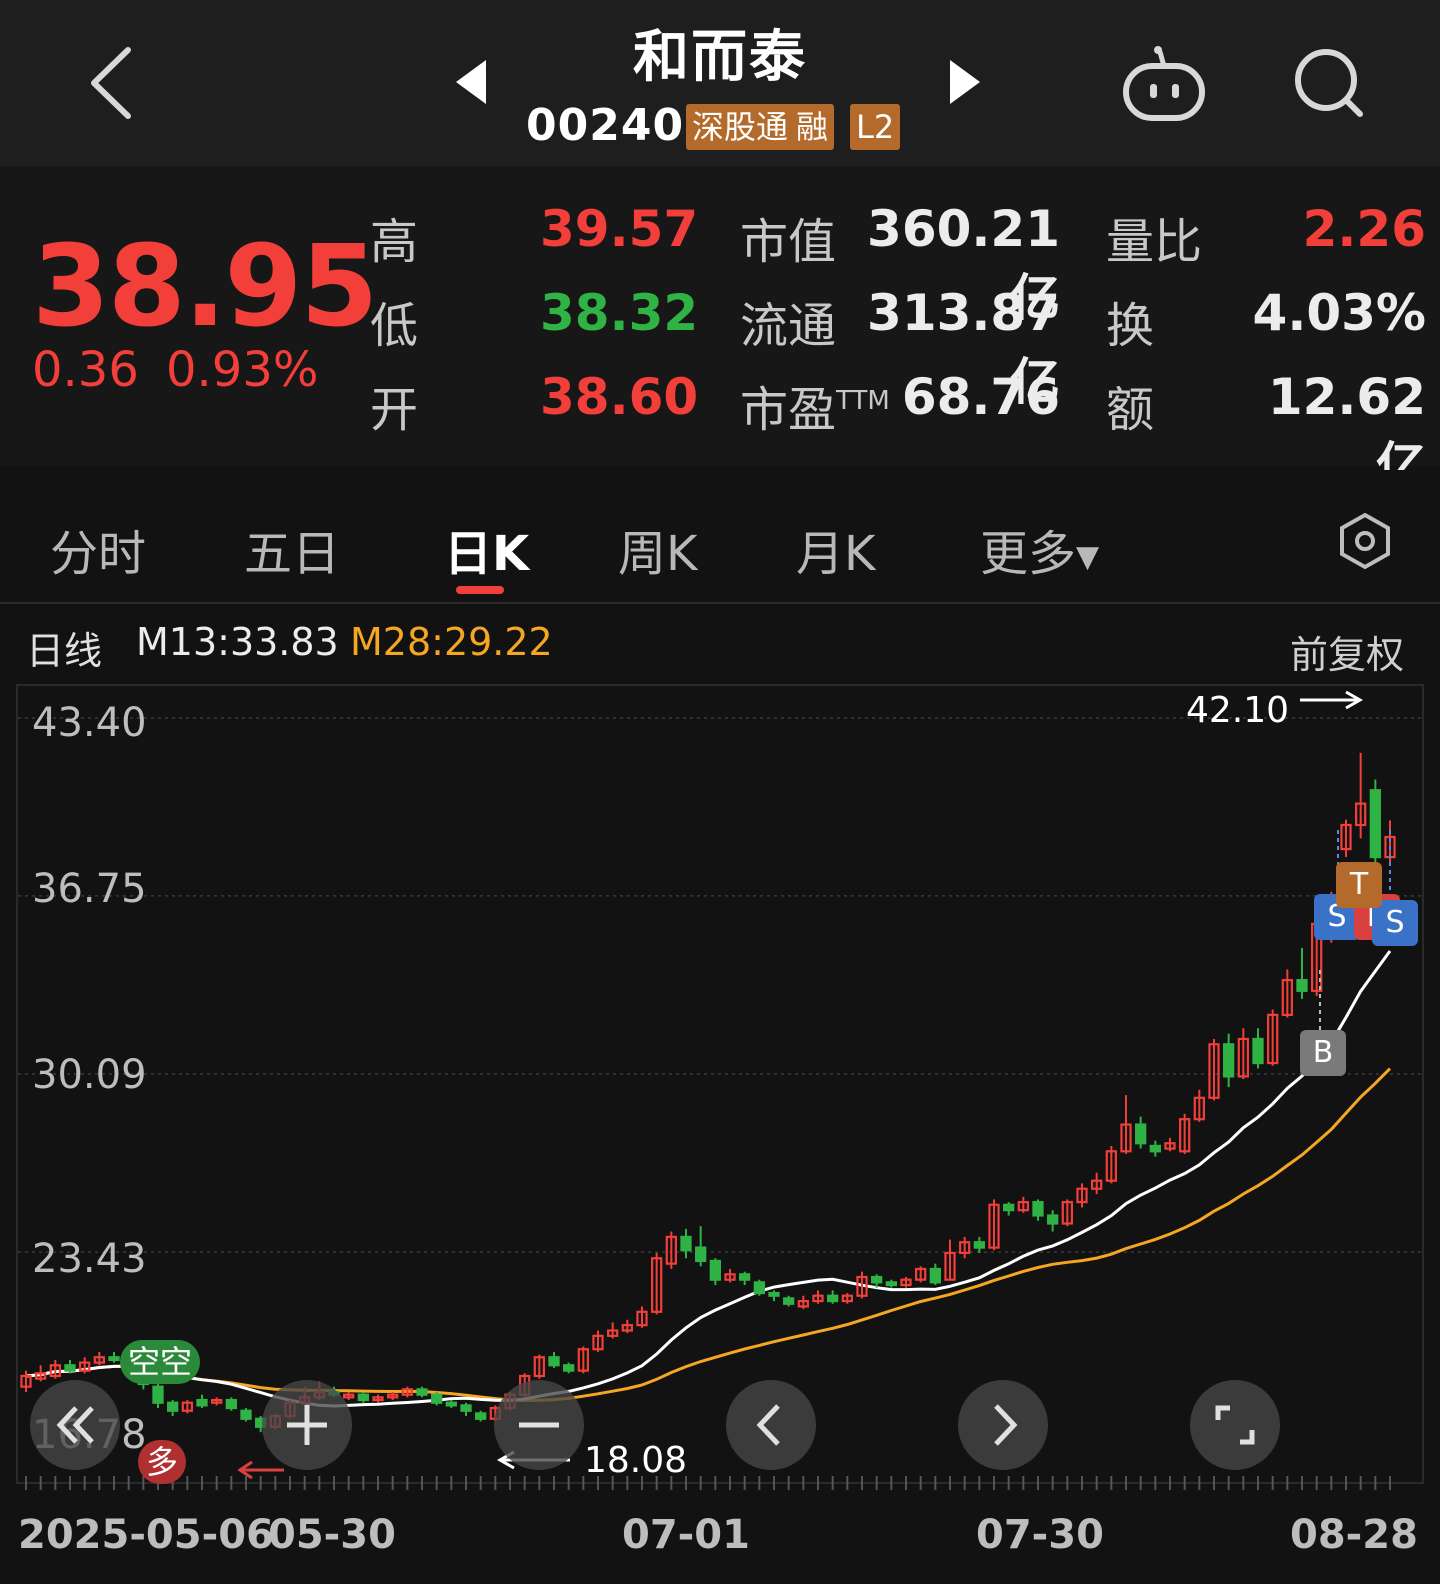  I want to click on volume-ratio-value: 2.26, so click(1364, 229).